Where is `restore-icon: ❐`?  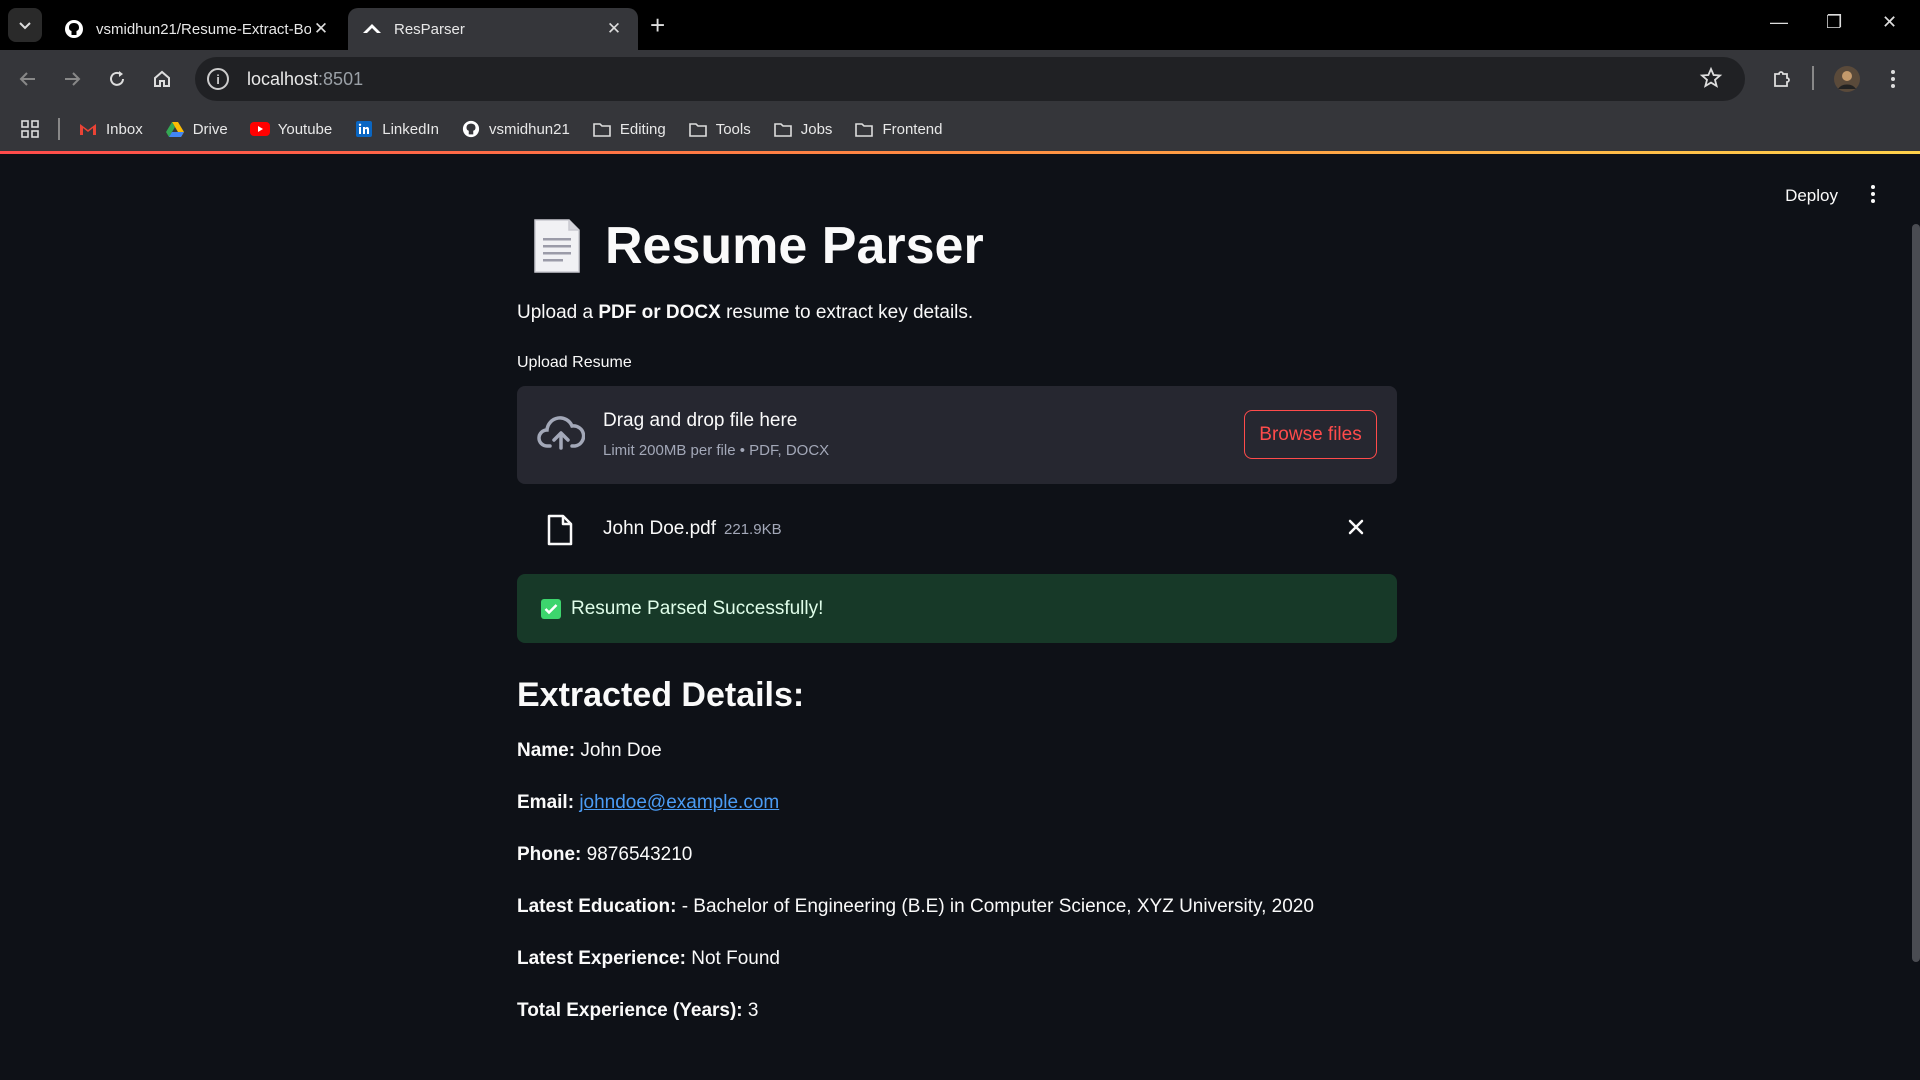 restore-icon: ❐ is located at coordinates (1834, 22).